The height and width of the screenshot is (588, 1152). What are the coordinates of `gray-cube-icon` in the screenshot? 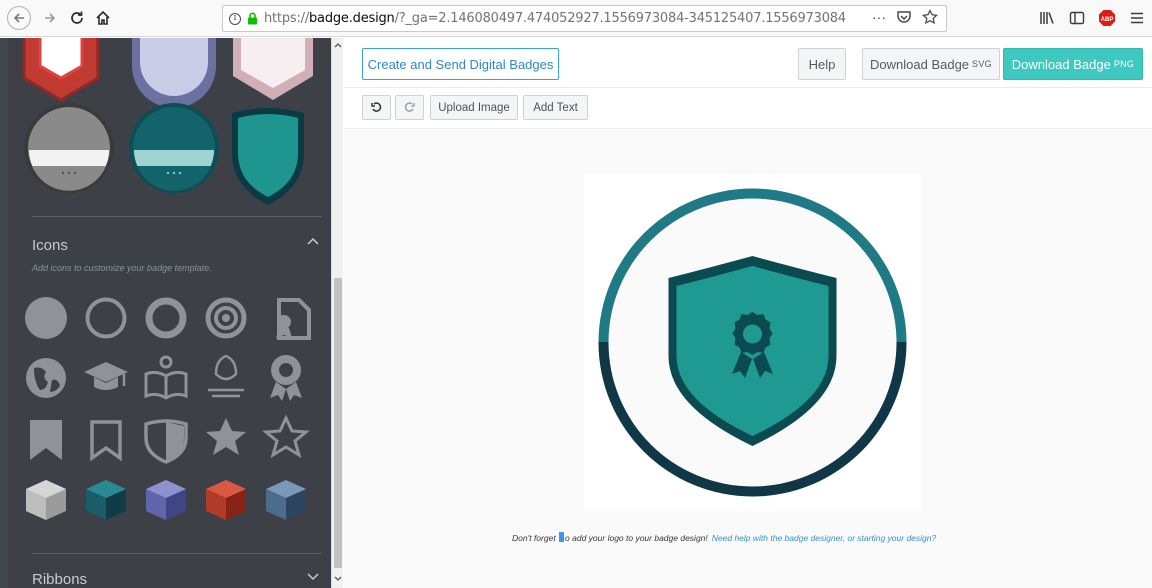 It's located at (46, 500).